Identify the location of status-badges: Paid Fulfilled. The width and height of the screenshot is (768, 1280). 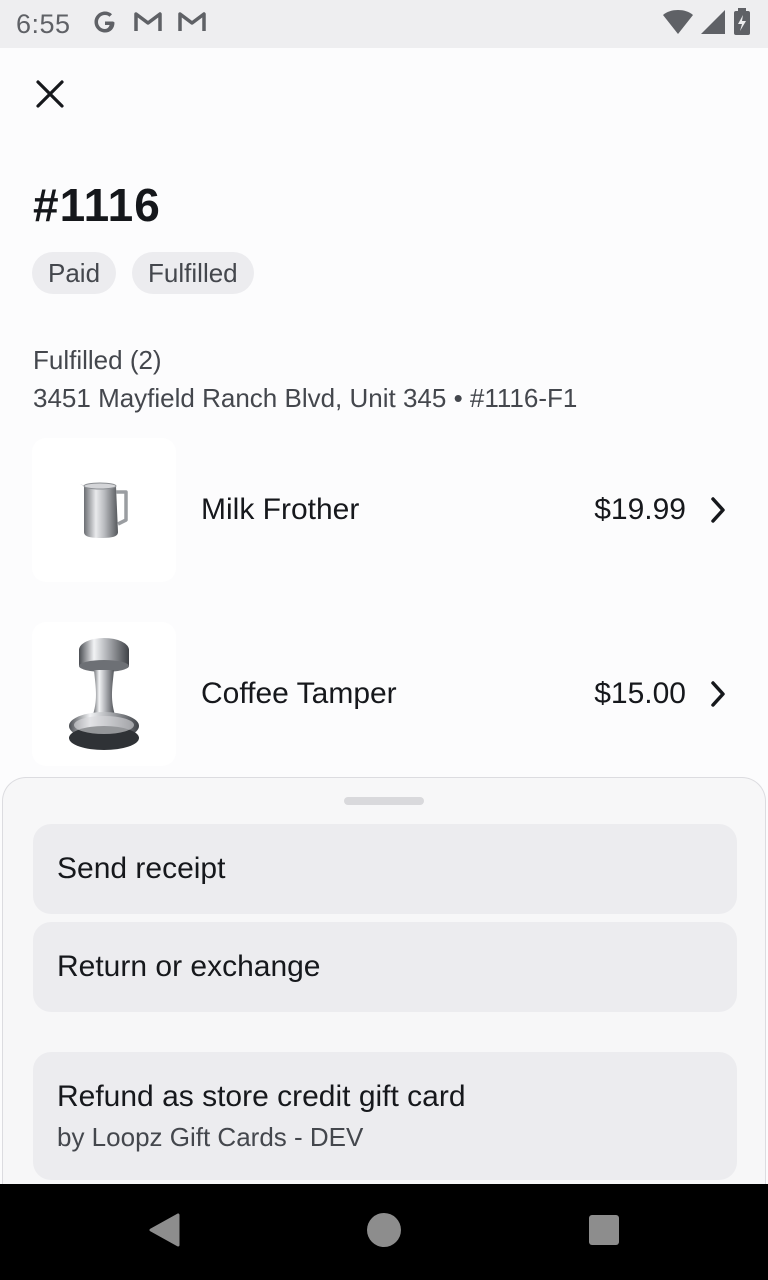
(143, 273).